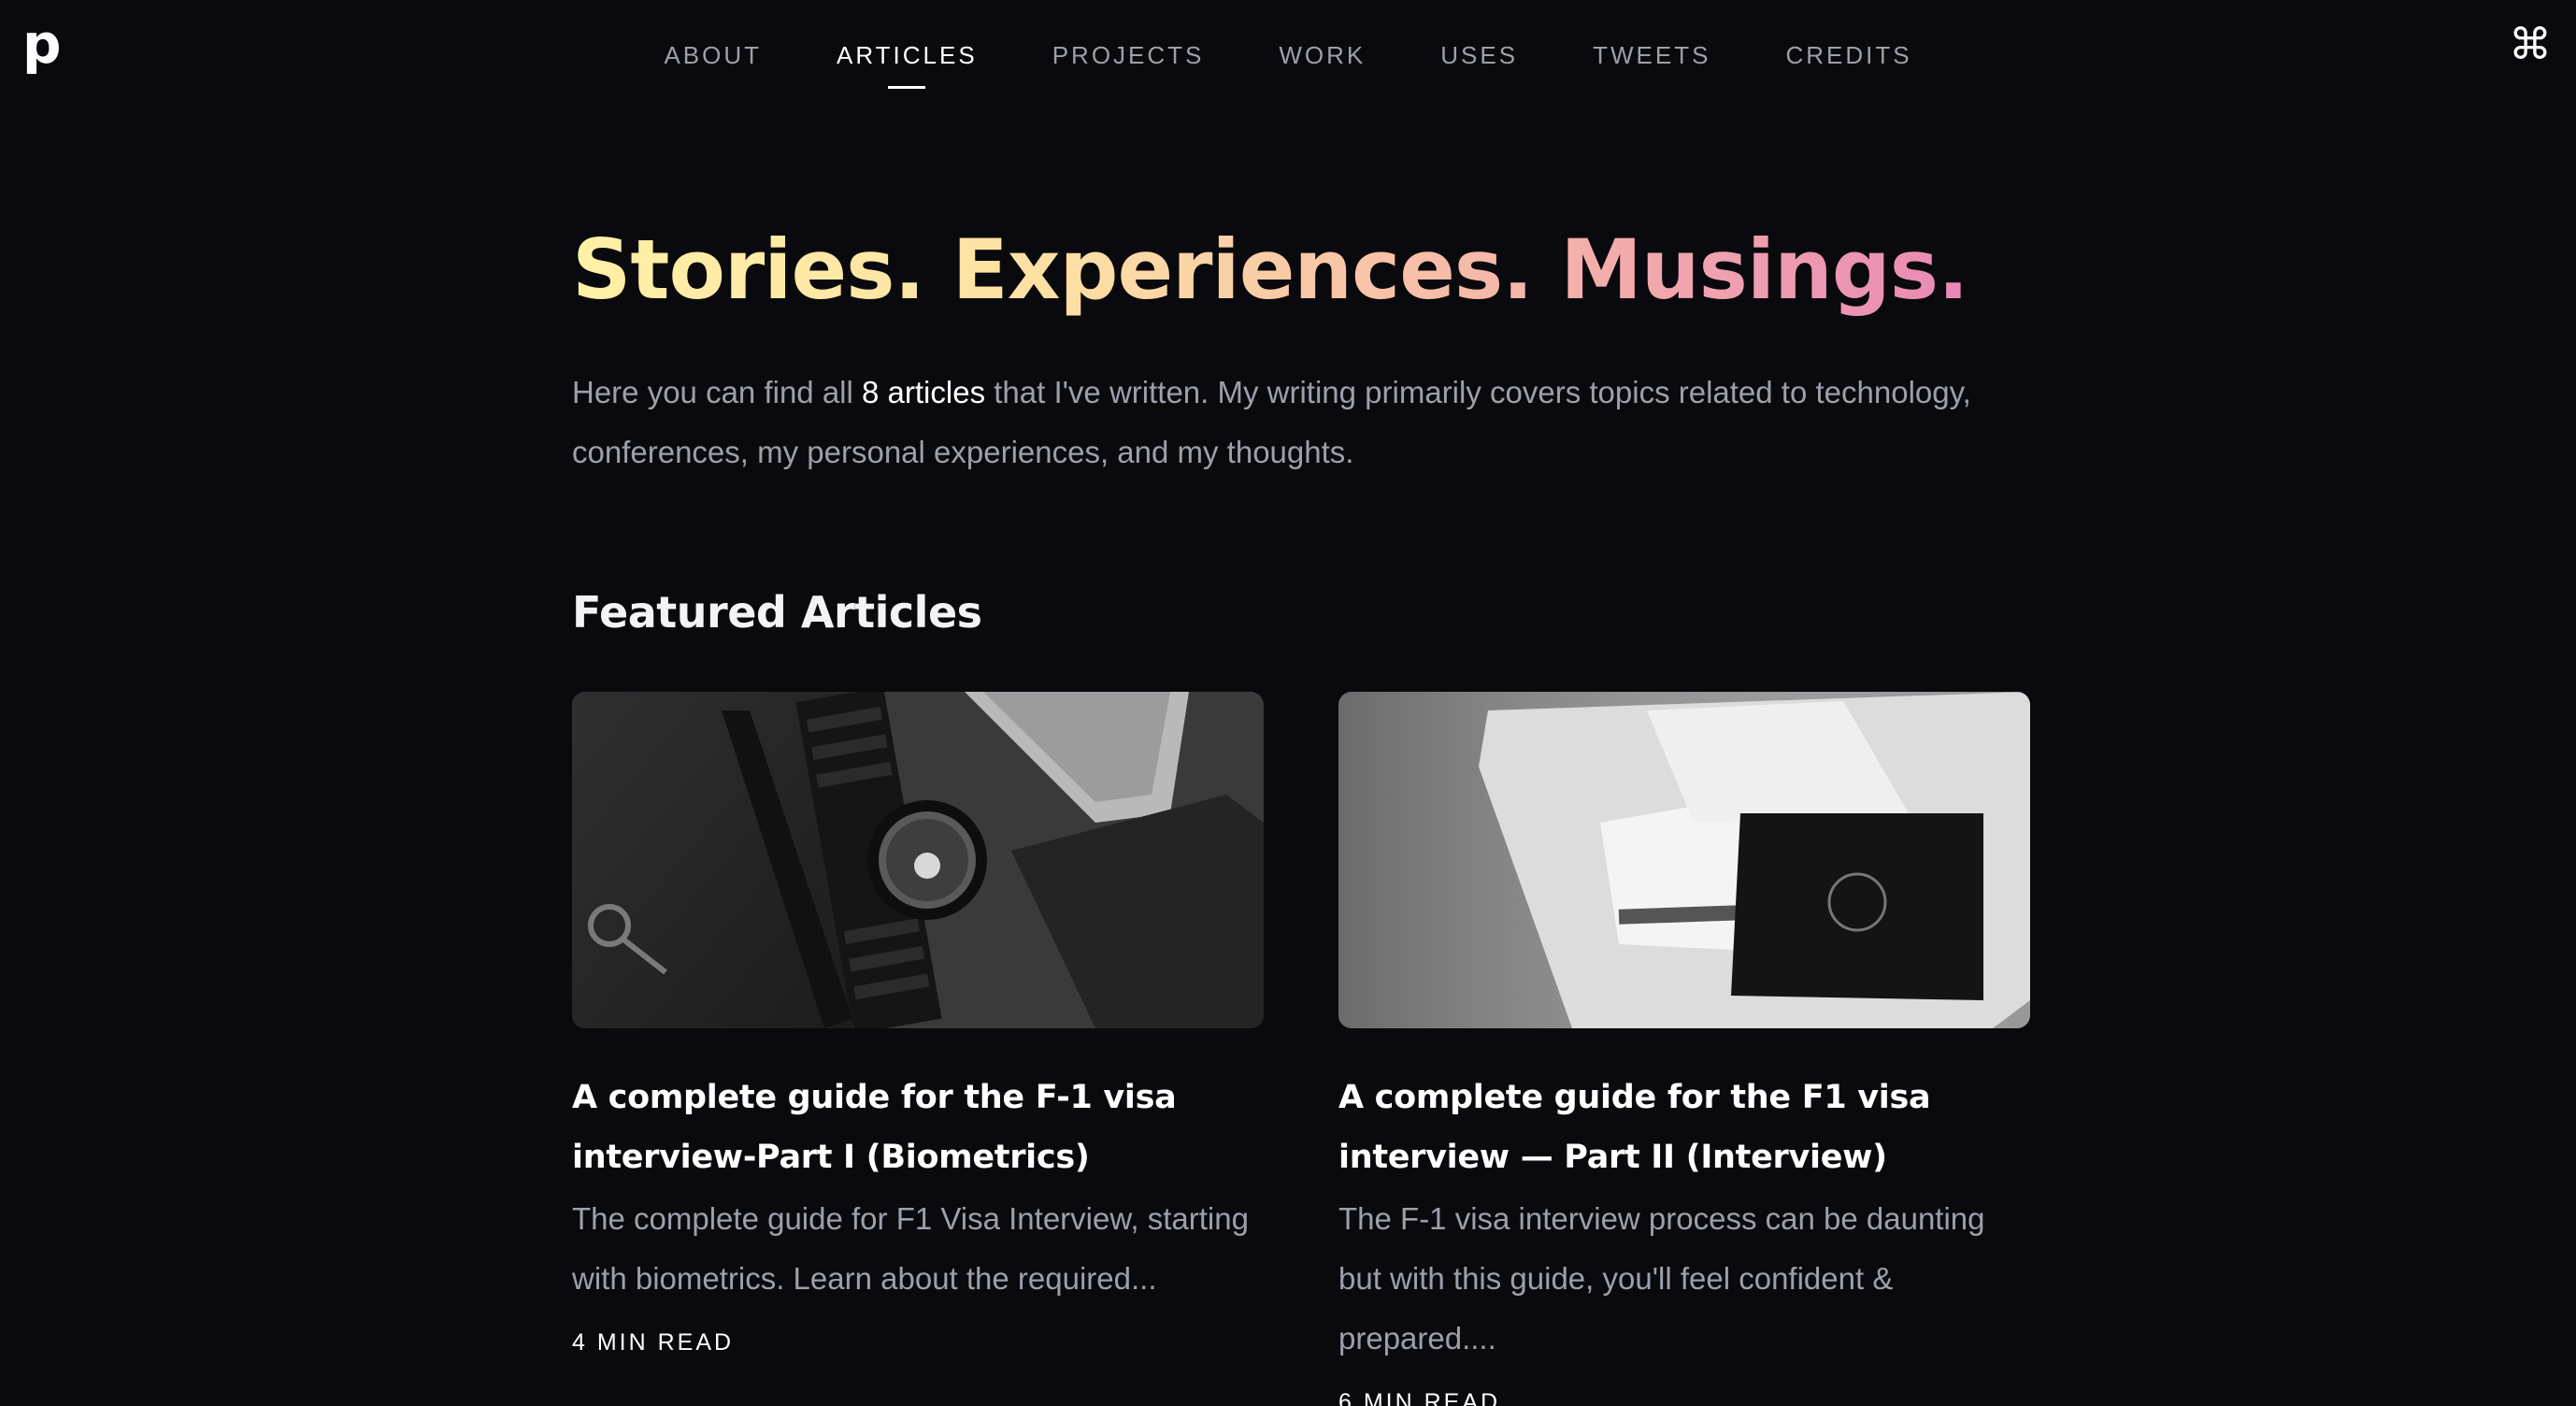 The height and width of the screenshot is (1406, 2576). What do you see at coordinates (924, 392) in the screenshot?
I see `article-count: 8 articles` at bounding box center [924, 392].